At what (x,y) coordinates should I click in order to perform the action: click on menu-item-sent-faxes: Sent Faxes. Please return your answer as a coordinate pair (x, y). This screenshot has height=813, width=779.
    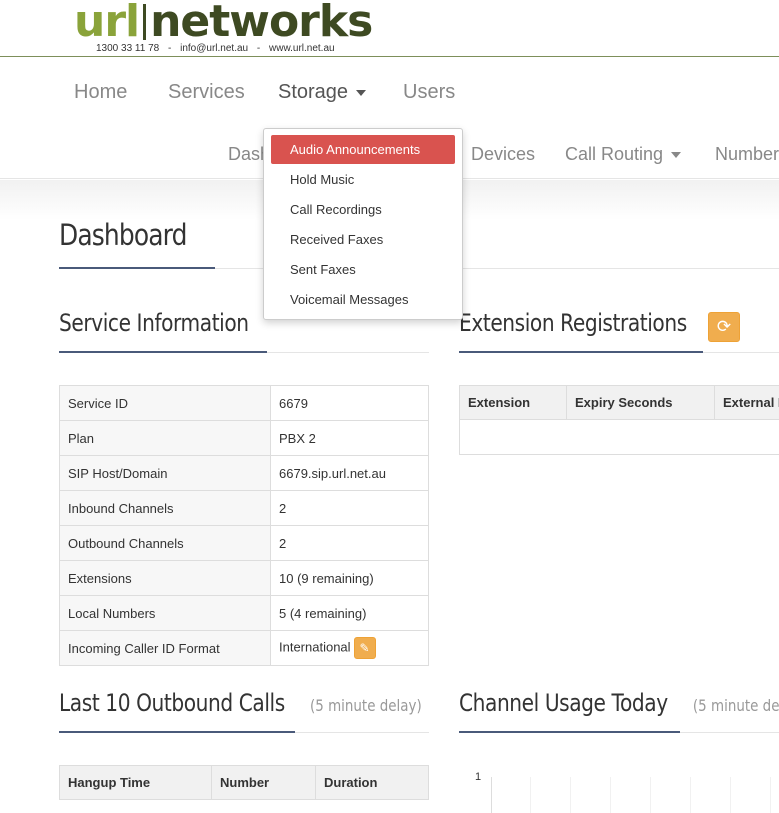
    Looking at the image, I should click on (363, 270).